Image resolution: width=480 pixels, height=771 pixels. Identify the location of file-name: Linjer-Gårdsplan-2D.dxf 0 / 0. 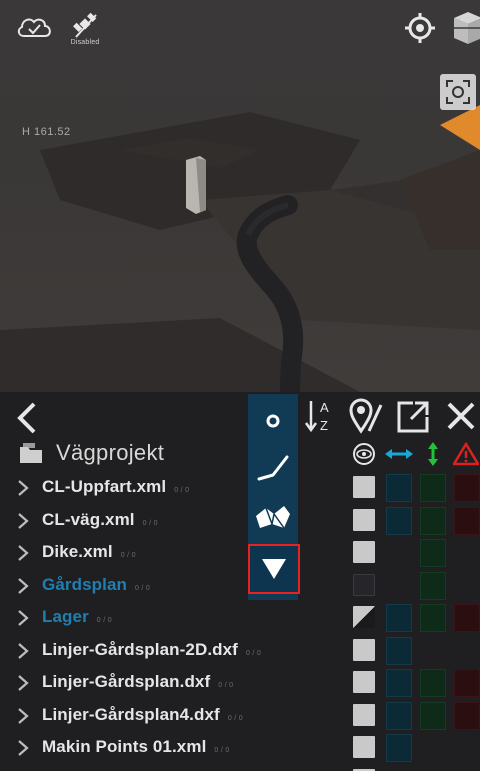
(151, 650).